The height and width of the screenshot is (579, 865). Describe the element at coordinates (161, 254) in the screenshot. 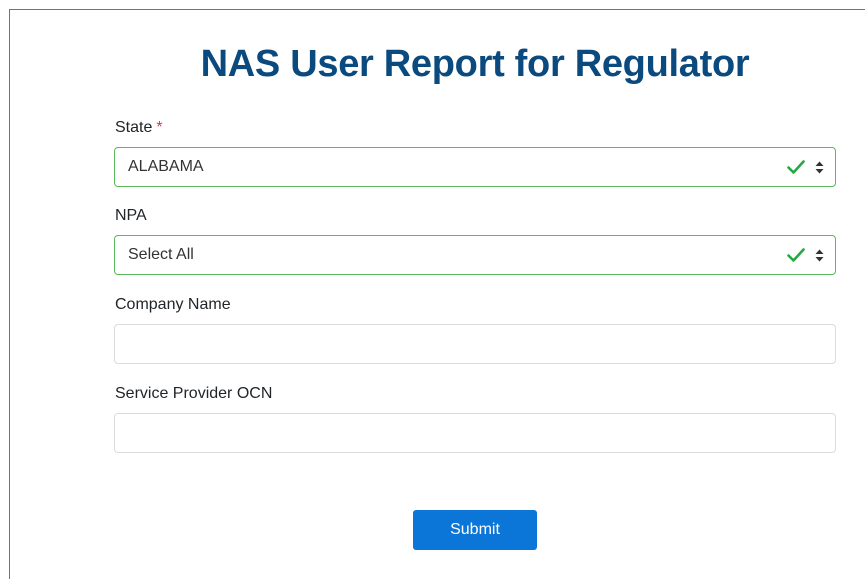

I see `npa-select-value: Select All` at that location.